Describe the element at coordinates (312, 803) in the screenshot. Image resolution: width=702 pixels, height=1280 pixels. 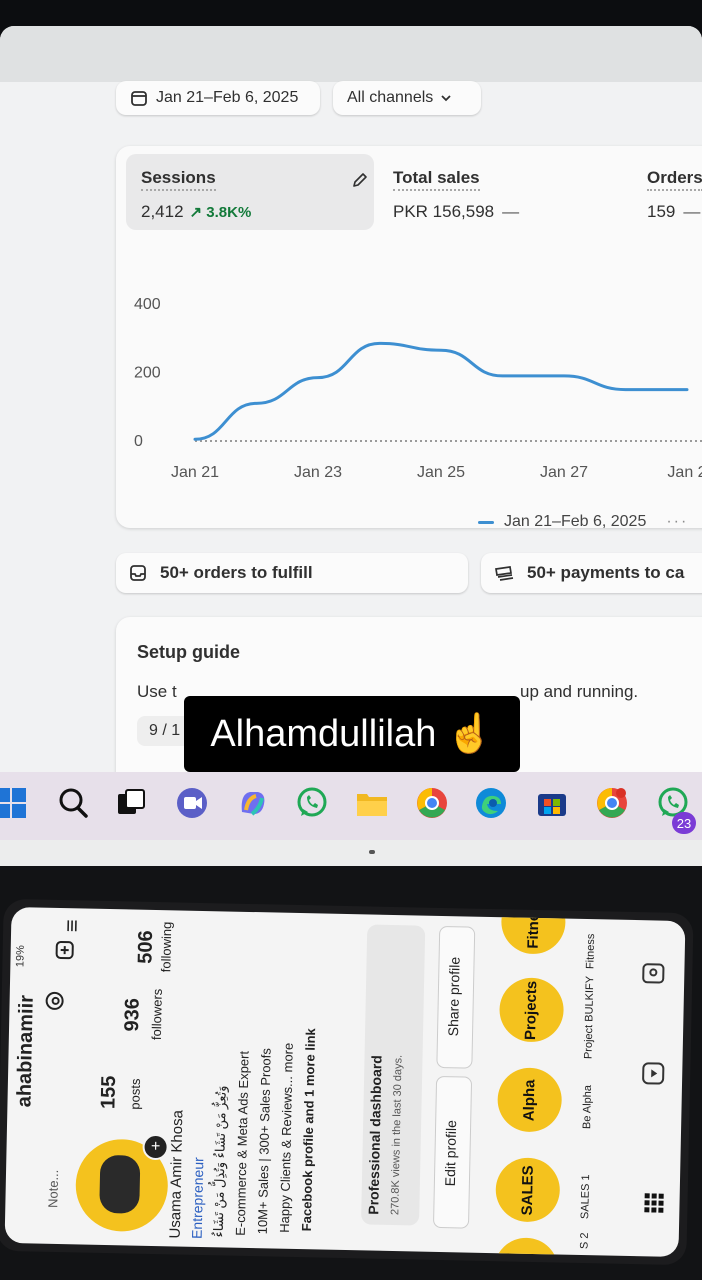
I see `whatsapp-icon` at that location.